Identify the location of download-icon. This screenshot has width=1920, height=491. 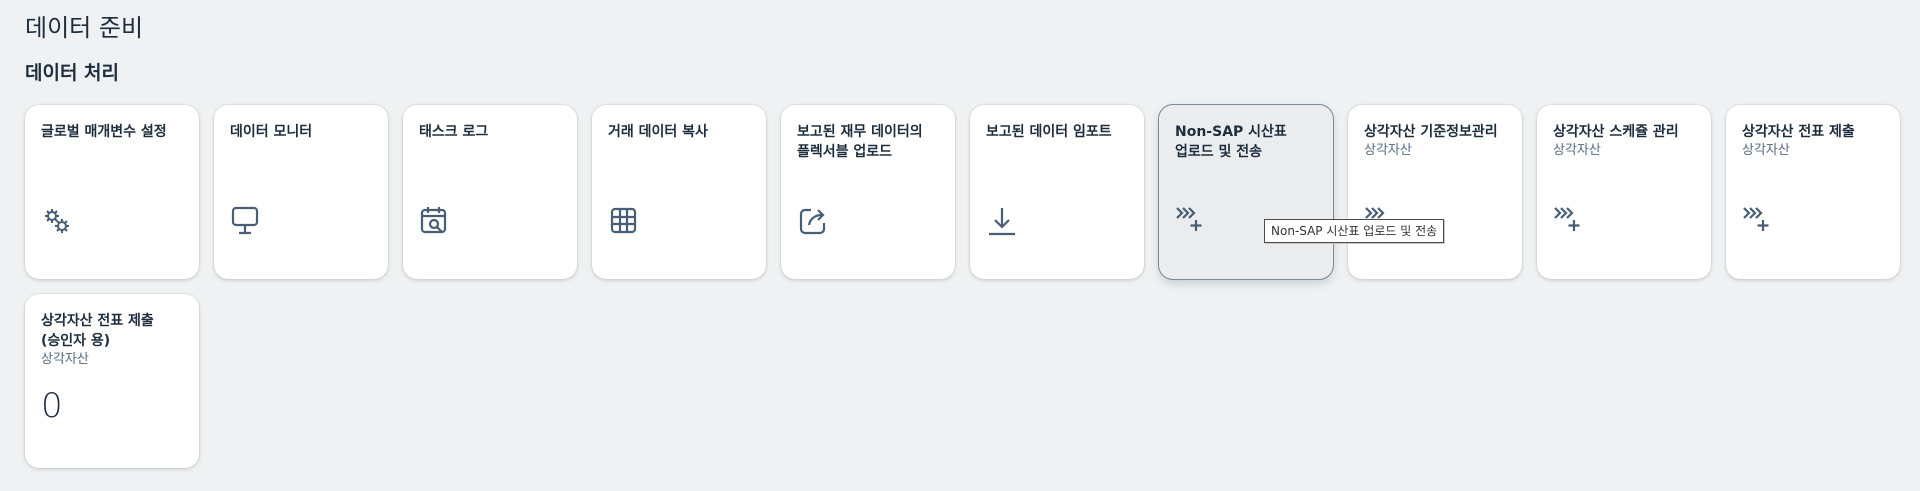
(1002, 221).